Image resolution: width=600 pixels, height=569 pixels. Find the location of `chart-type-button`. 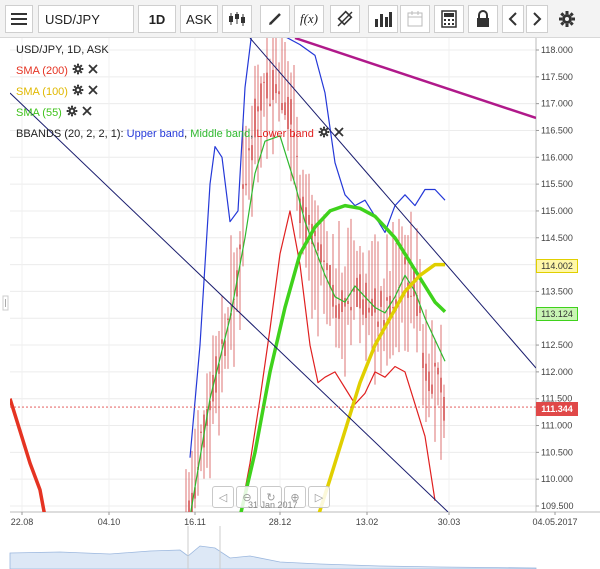

chart-type-button is located at coordinates (237, 19).